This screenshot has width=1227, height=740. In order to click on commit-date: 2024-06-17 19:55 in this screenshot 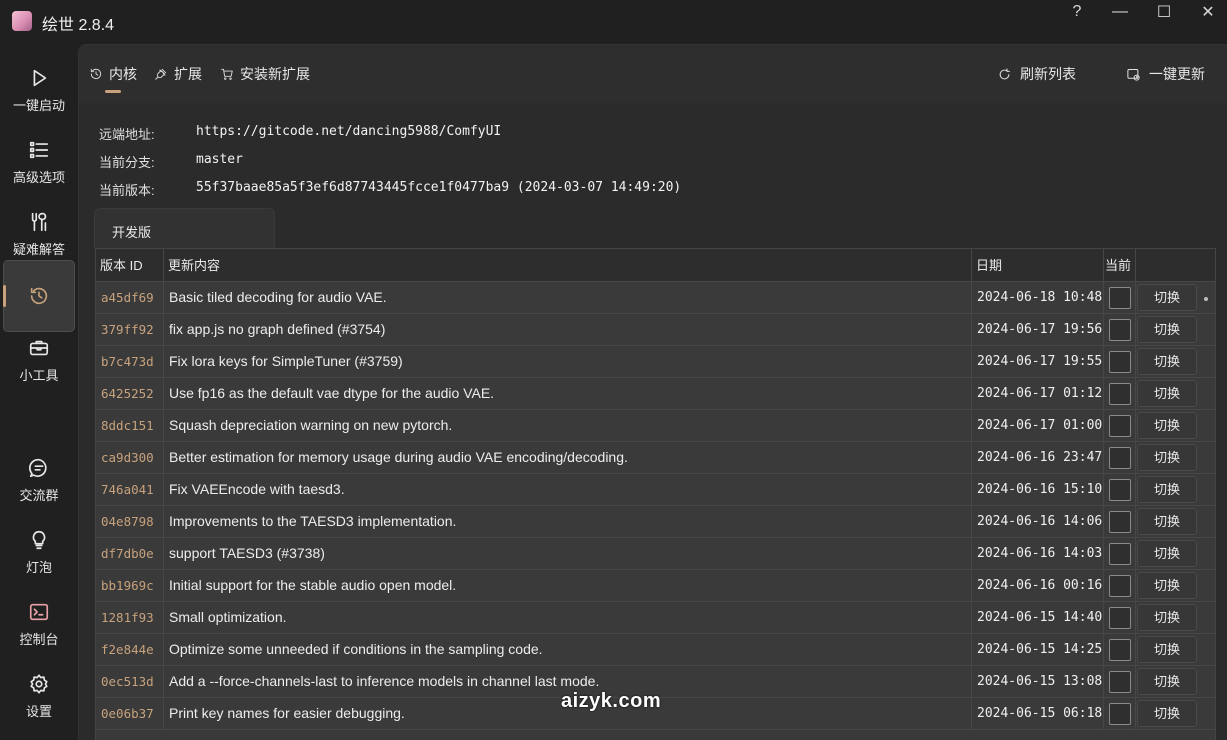, I will do `click(1038, 361)`.